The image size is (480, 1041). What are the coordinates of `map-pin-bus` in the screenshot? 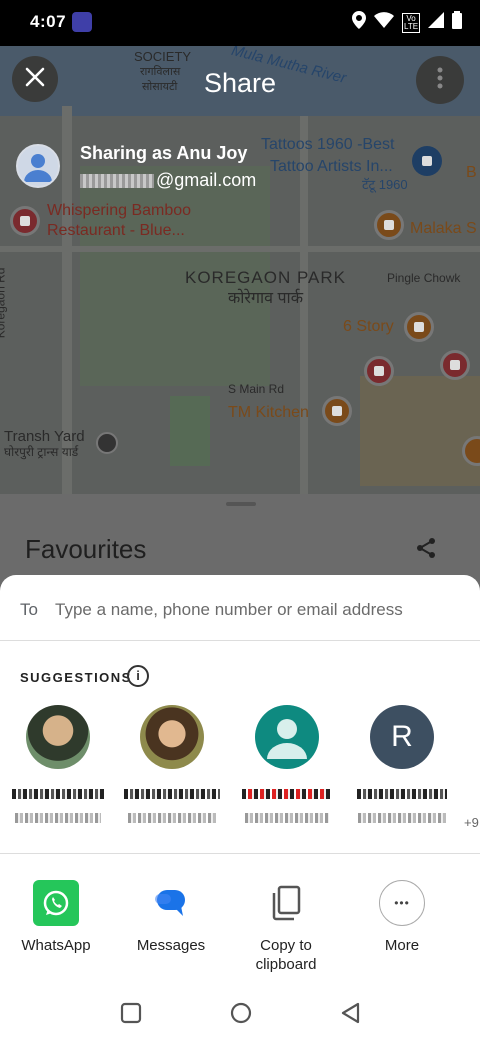 It's located at (107, 443).